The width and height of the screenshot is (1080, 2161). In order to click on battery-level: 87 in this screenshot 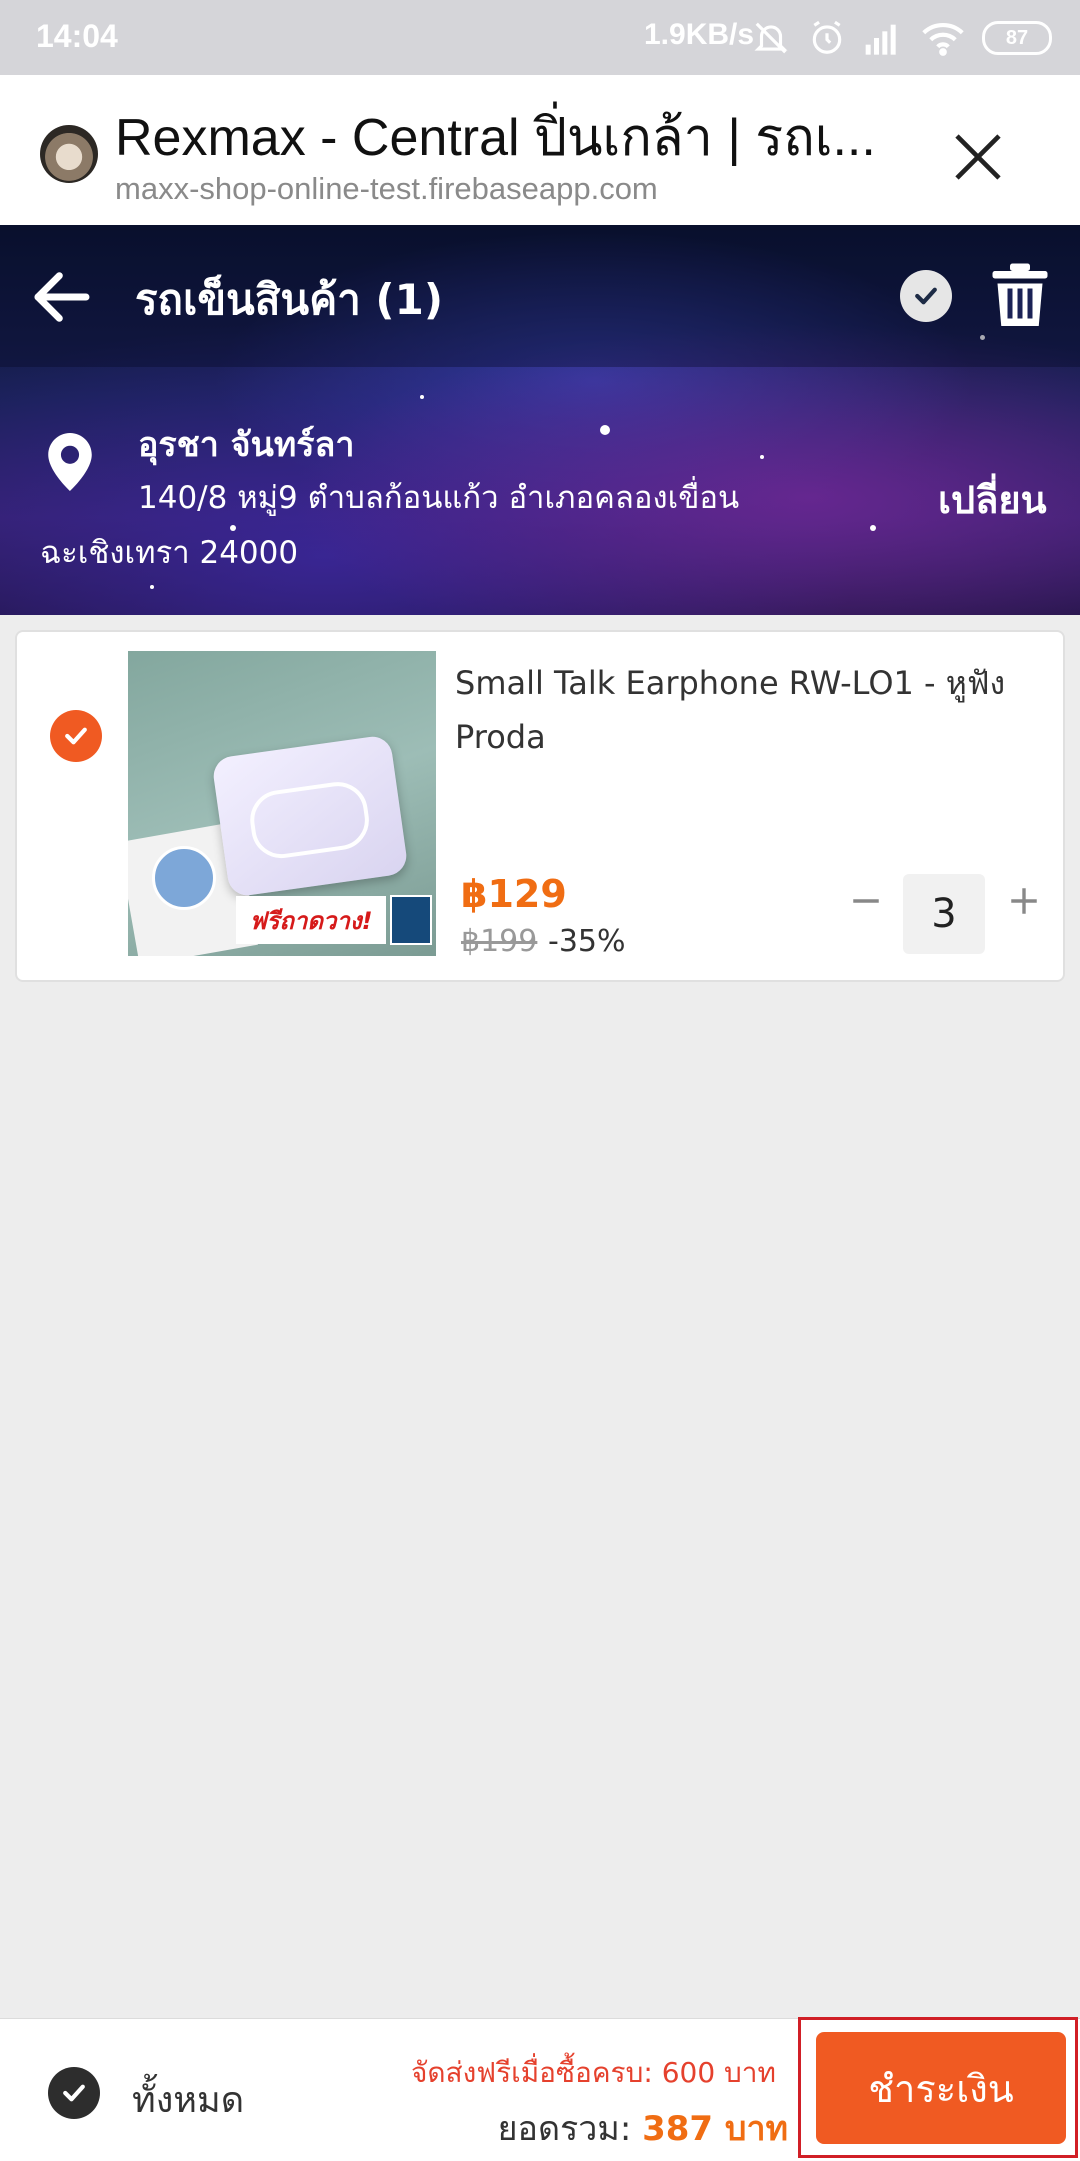, I will do `click(1017, 37)`.